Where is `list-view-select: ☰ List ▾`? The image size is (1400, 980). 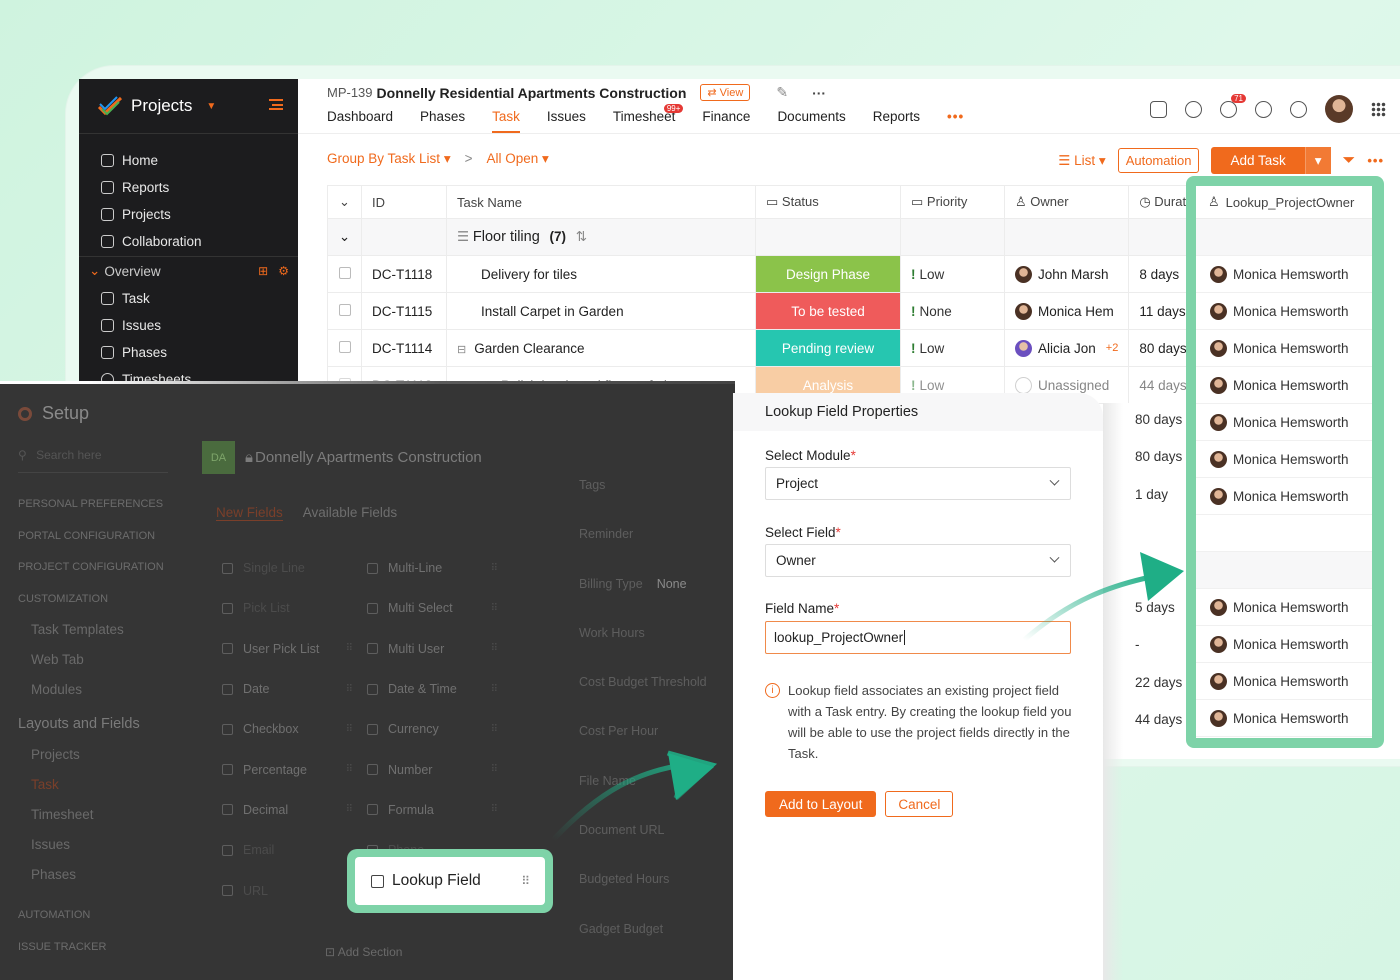 list-view-select: ☰ List ▾ is located at coordinates (1081, 161).